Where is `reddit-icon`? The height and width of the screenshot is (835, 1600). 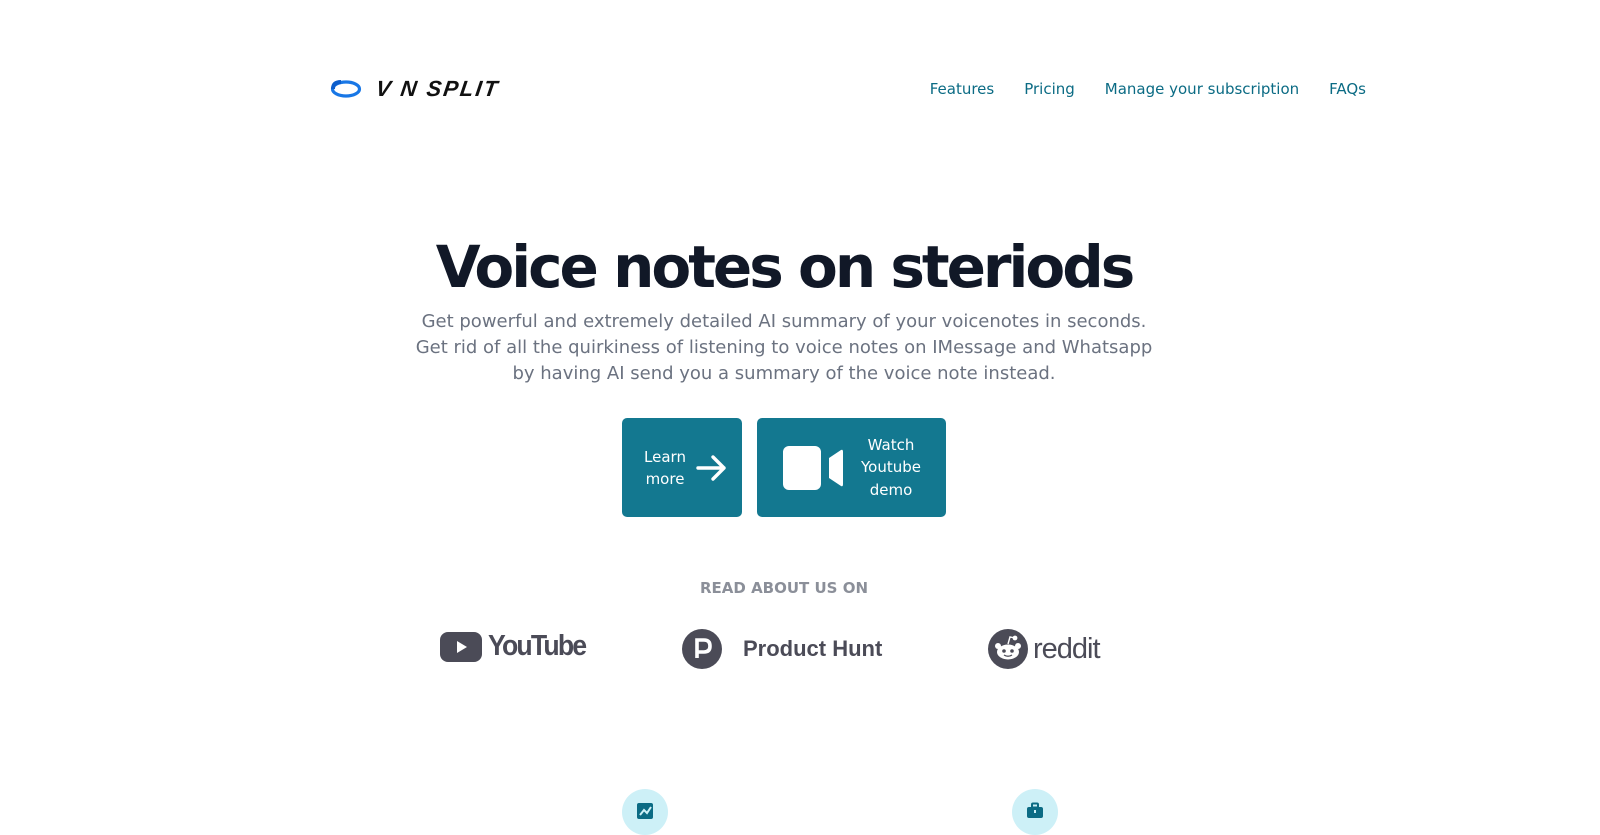
reddit-icon is located at coordinates (1008, 649).